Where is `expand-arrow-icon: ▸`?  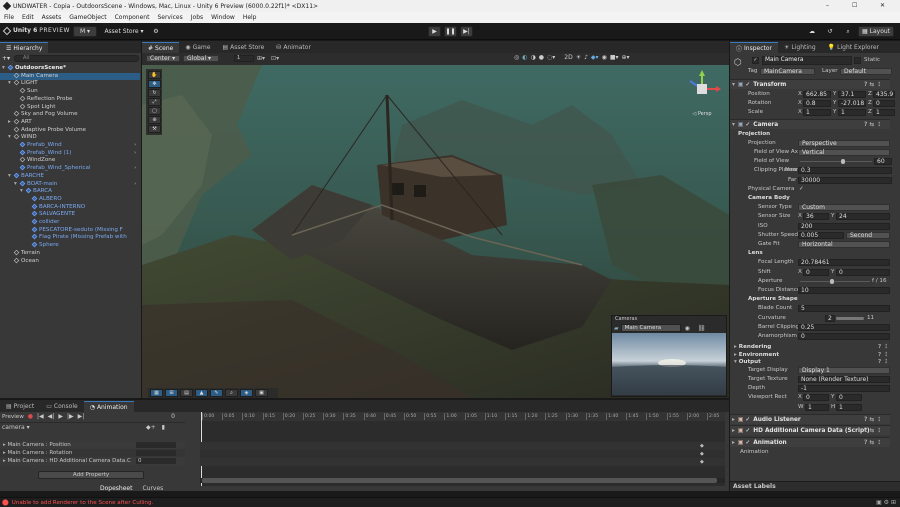
expand-arrow-icon: ▸ is located at coordinates (11, 123).